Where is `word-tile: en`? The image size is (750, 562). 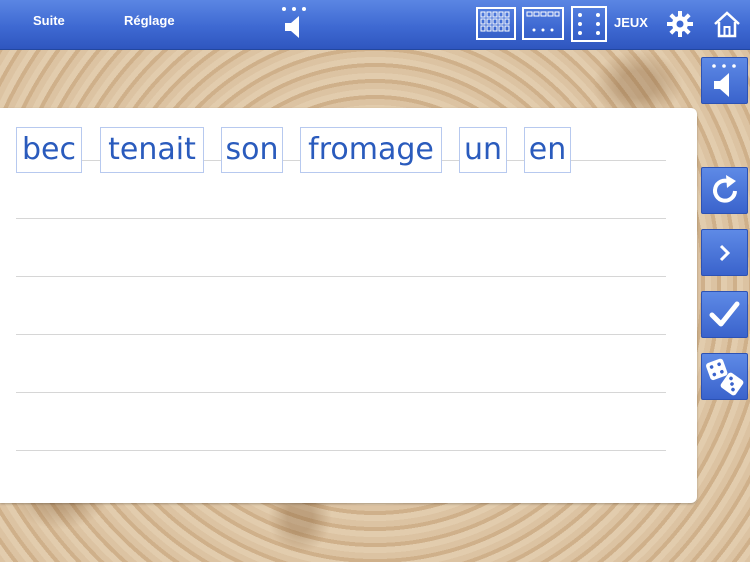 word-tile: en is located at coordinates (547, 150).